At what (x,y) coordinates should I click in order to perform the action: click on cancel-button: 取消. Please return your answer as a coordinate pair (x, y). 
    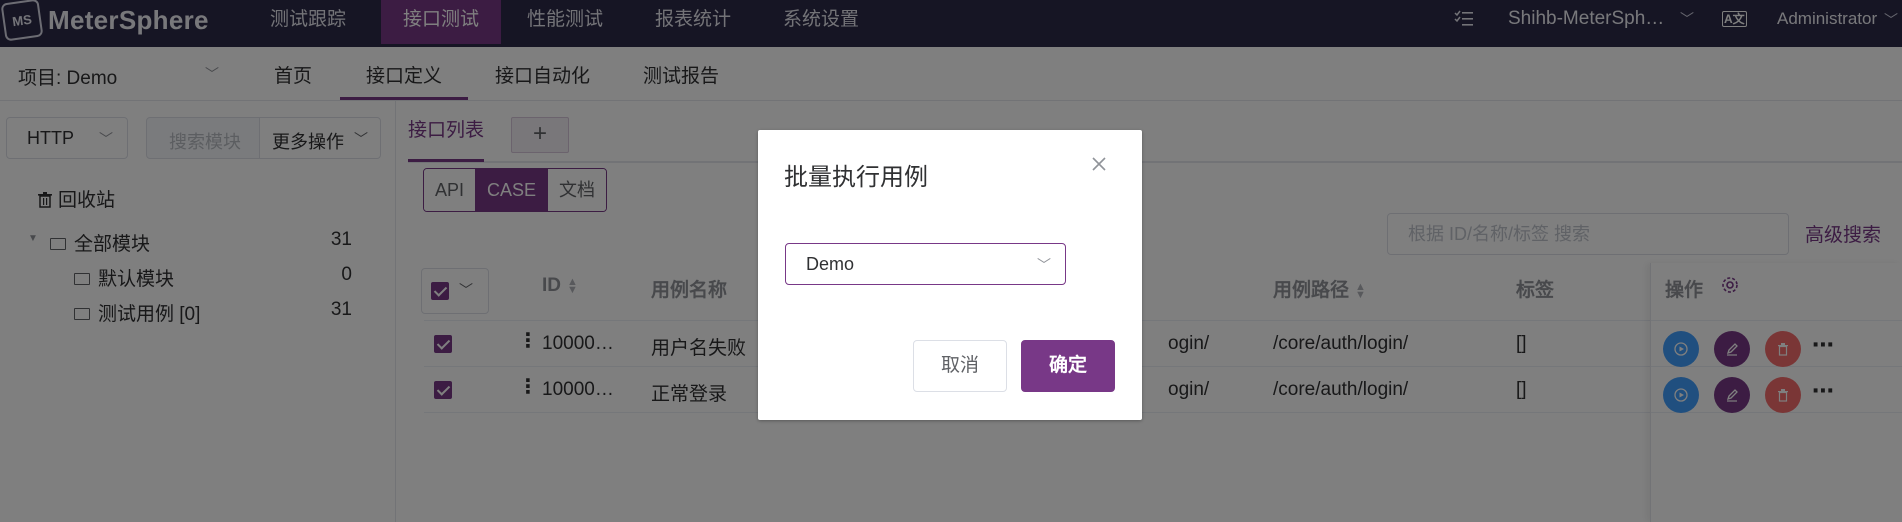
    Looking at the image, I should click on (960, 366).